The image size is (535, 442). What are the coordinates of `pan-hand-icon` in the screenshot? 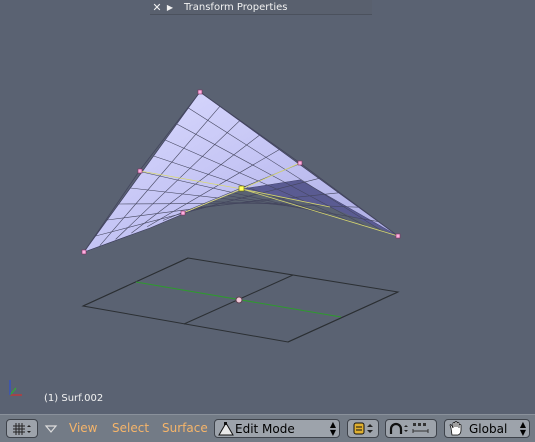 It's located at (455, 428).